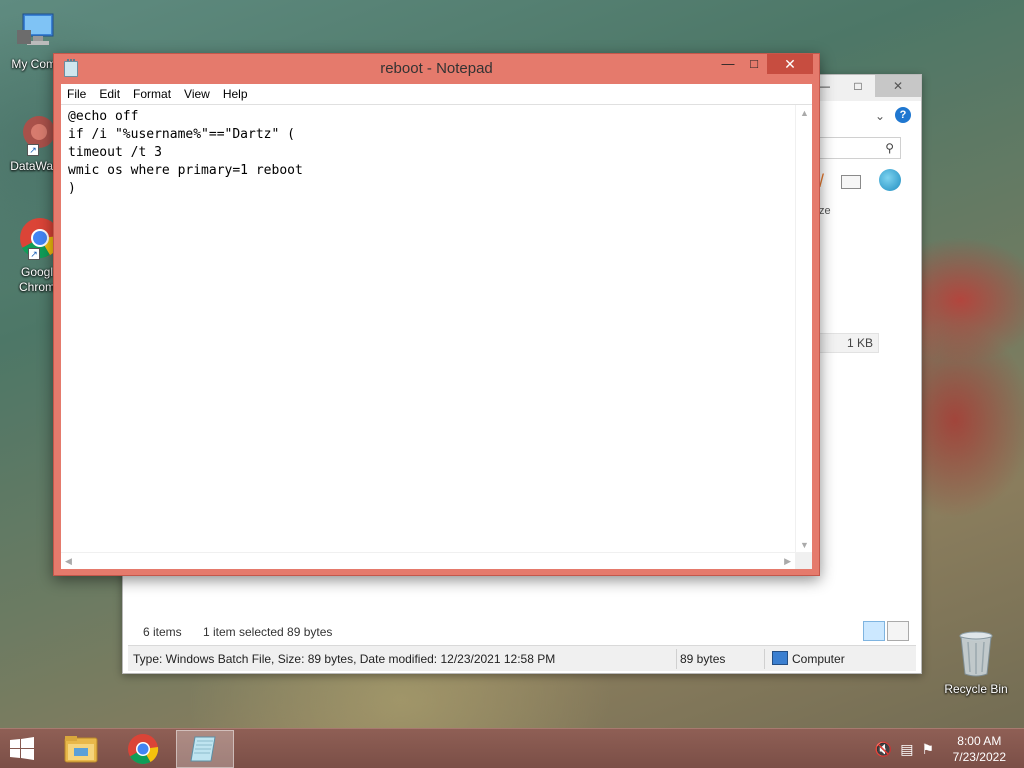 The height and width of the screenshot is (768, 1024). I want to click on help-icon: ?, so click(903, 115).